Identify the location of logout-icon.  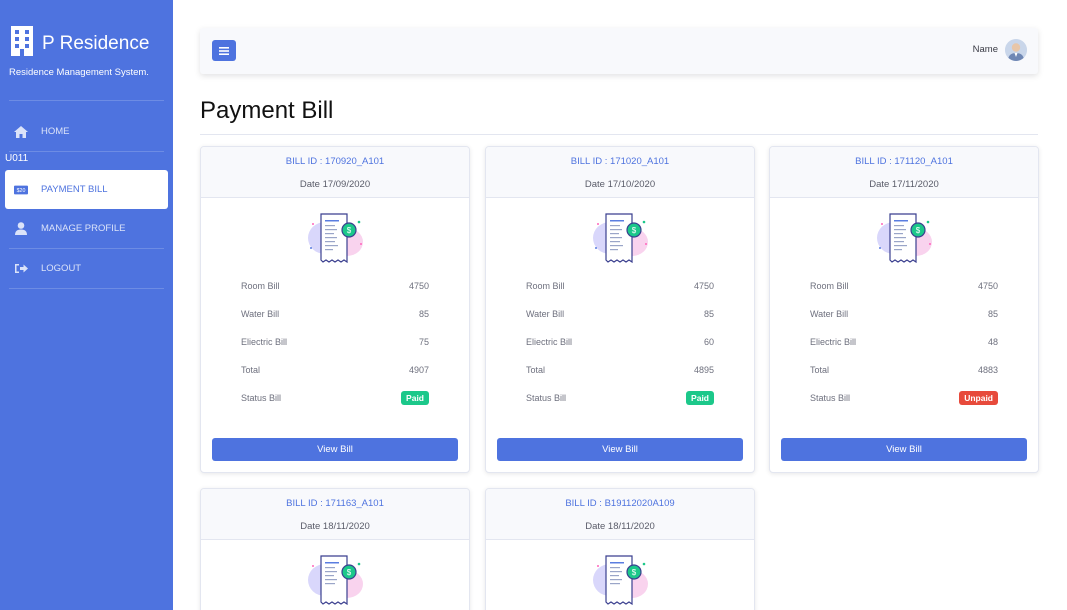
(21, 269).